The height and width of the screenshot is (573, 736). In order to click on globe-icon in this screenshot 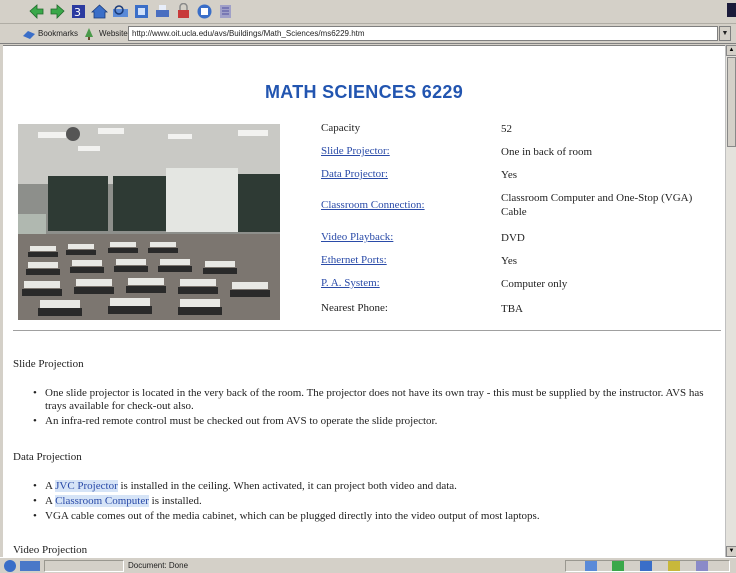, I will do `click(10, 566)`.